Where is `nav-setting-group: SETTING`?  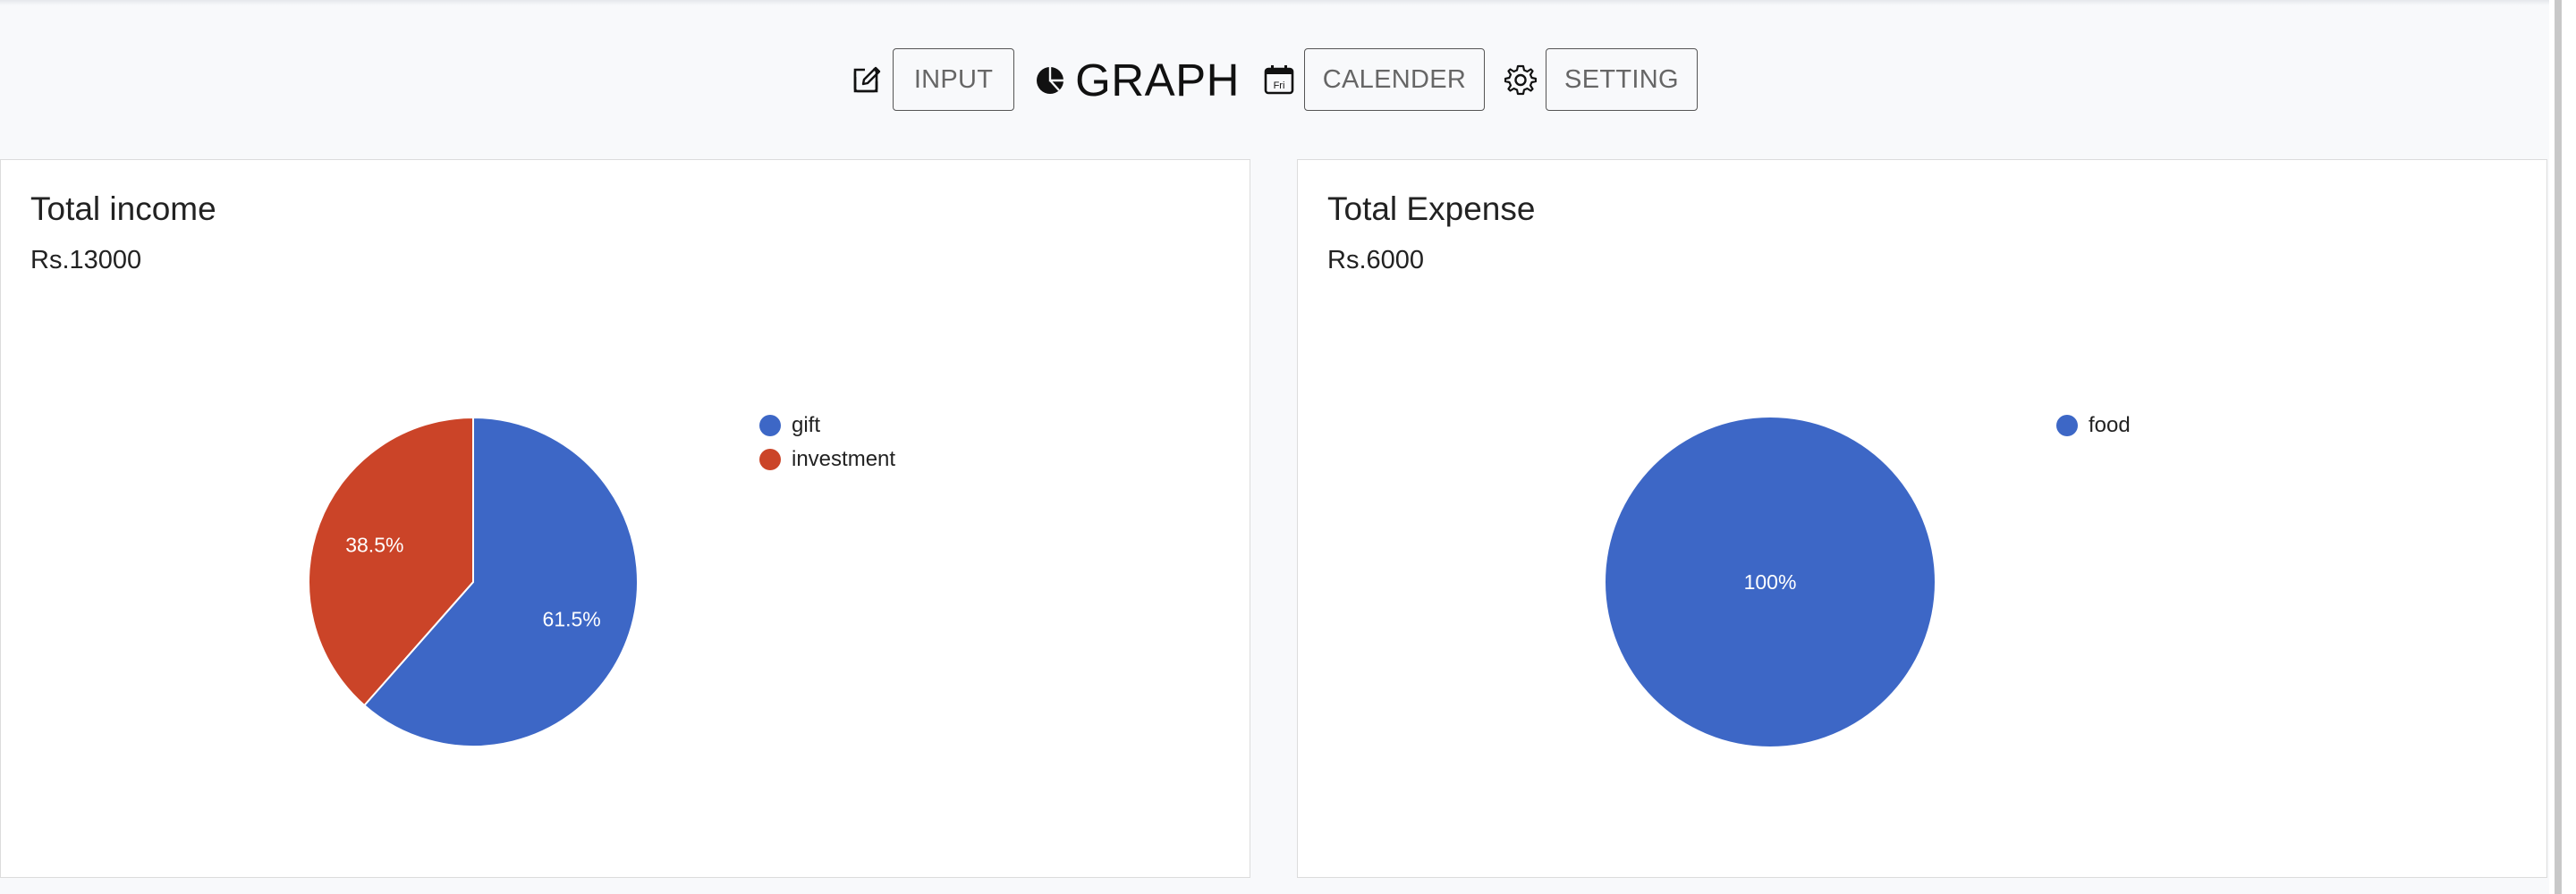
nav-setting-group: SETTING is located at coordinates (1601, 79).